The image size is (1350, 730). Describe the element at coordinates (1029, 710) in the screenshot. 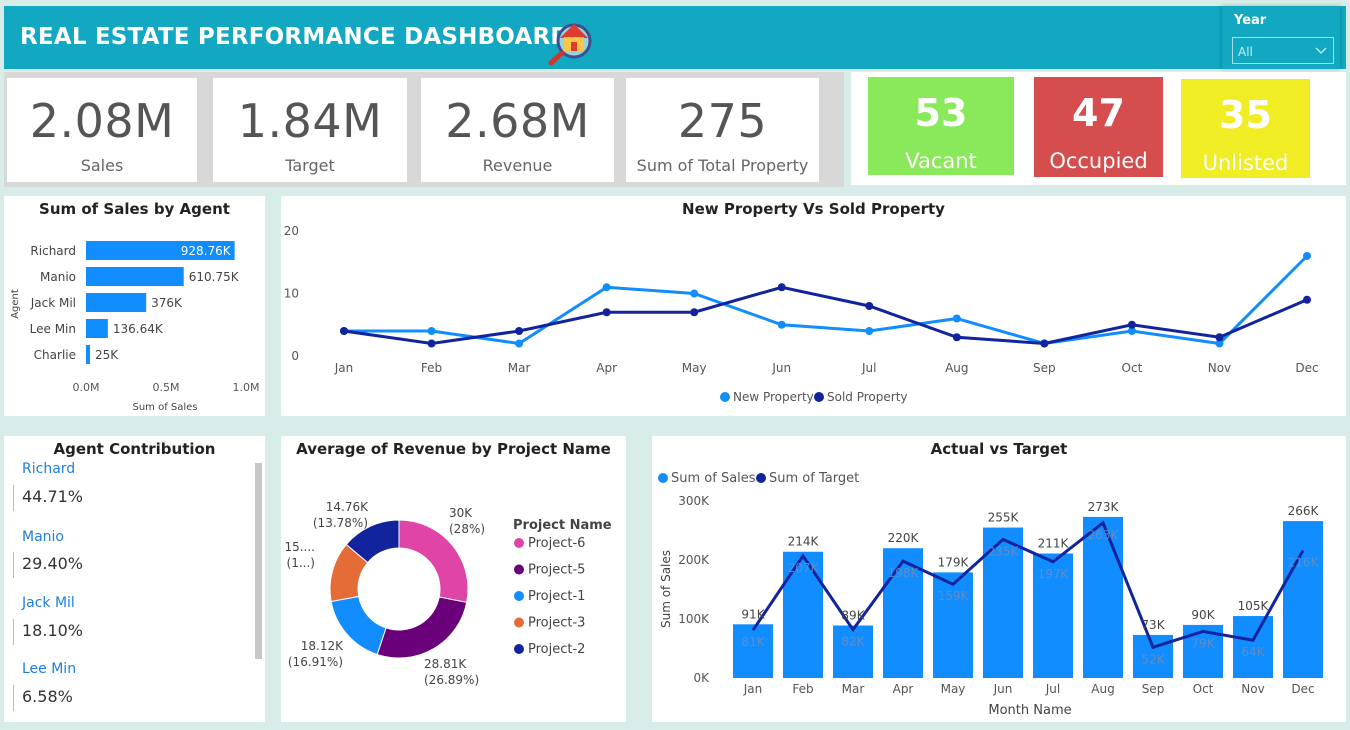

I see `x-axis-label: Month Name` at that location.